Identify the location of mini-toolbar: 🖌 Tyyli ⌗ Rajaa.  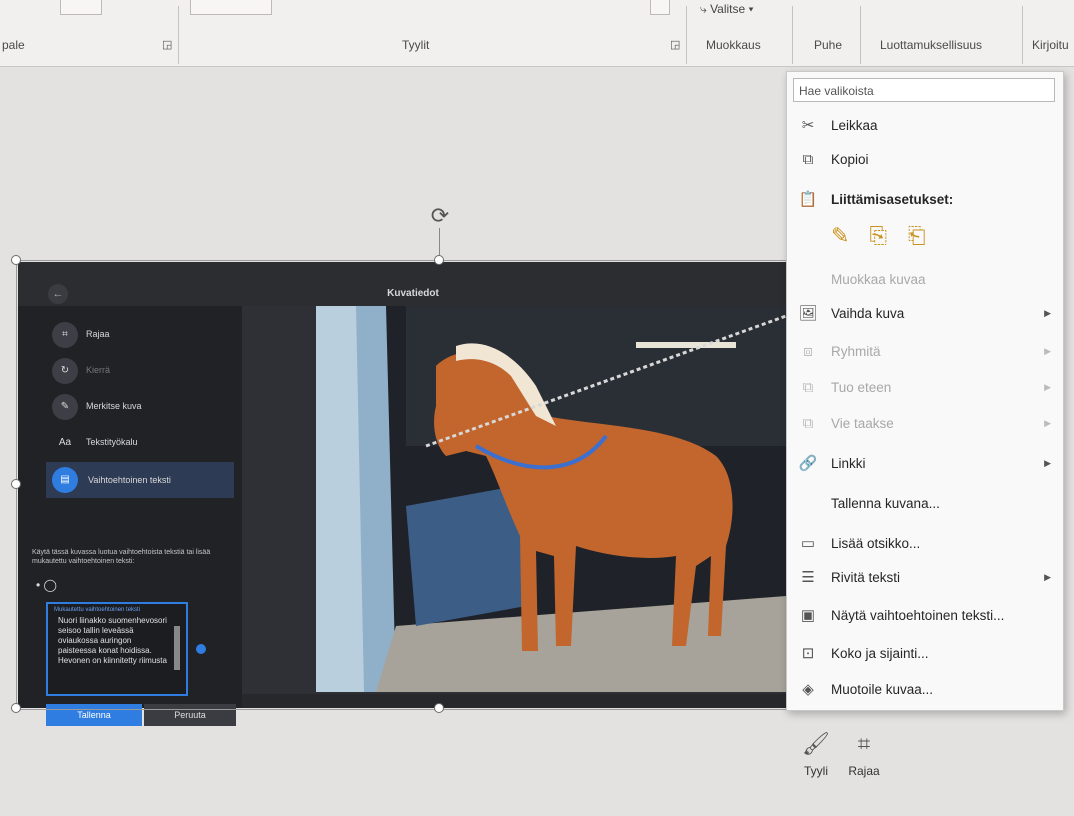
(846, 759).